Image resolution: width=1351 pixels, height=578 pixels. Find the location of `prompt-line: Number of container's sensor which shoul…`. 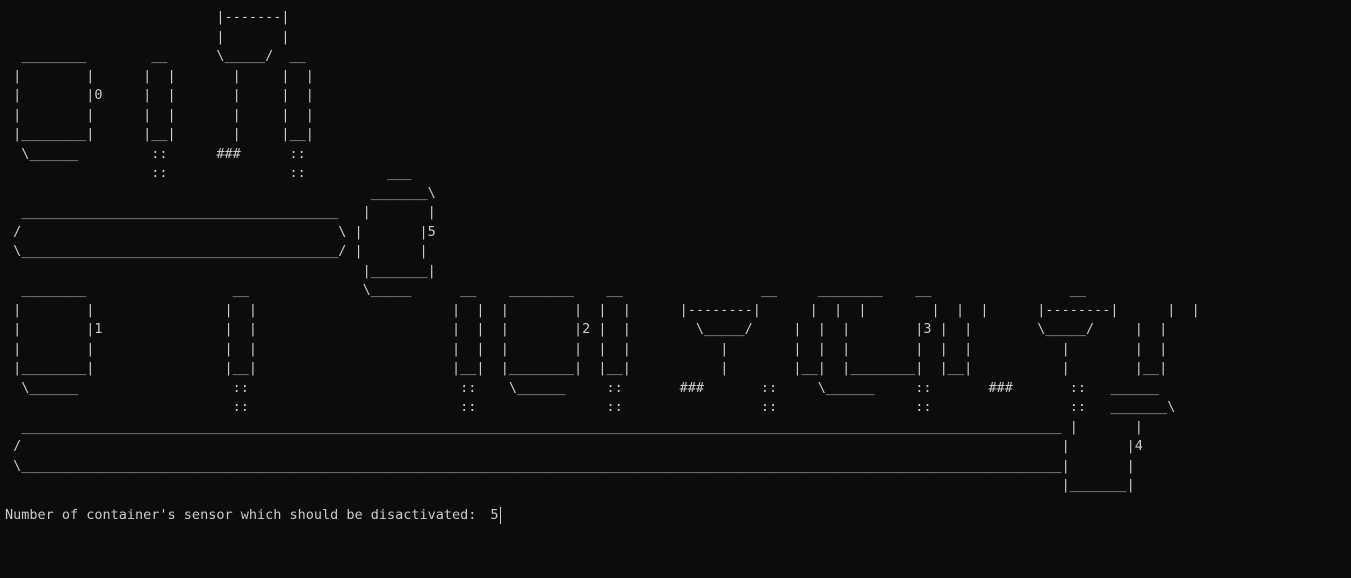

prompt-line: Number of container's sensor which shoul… is located at coordinates (253, 515).